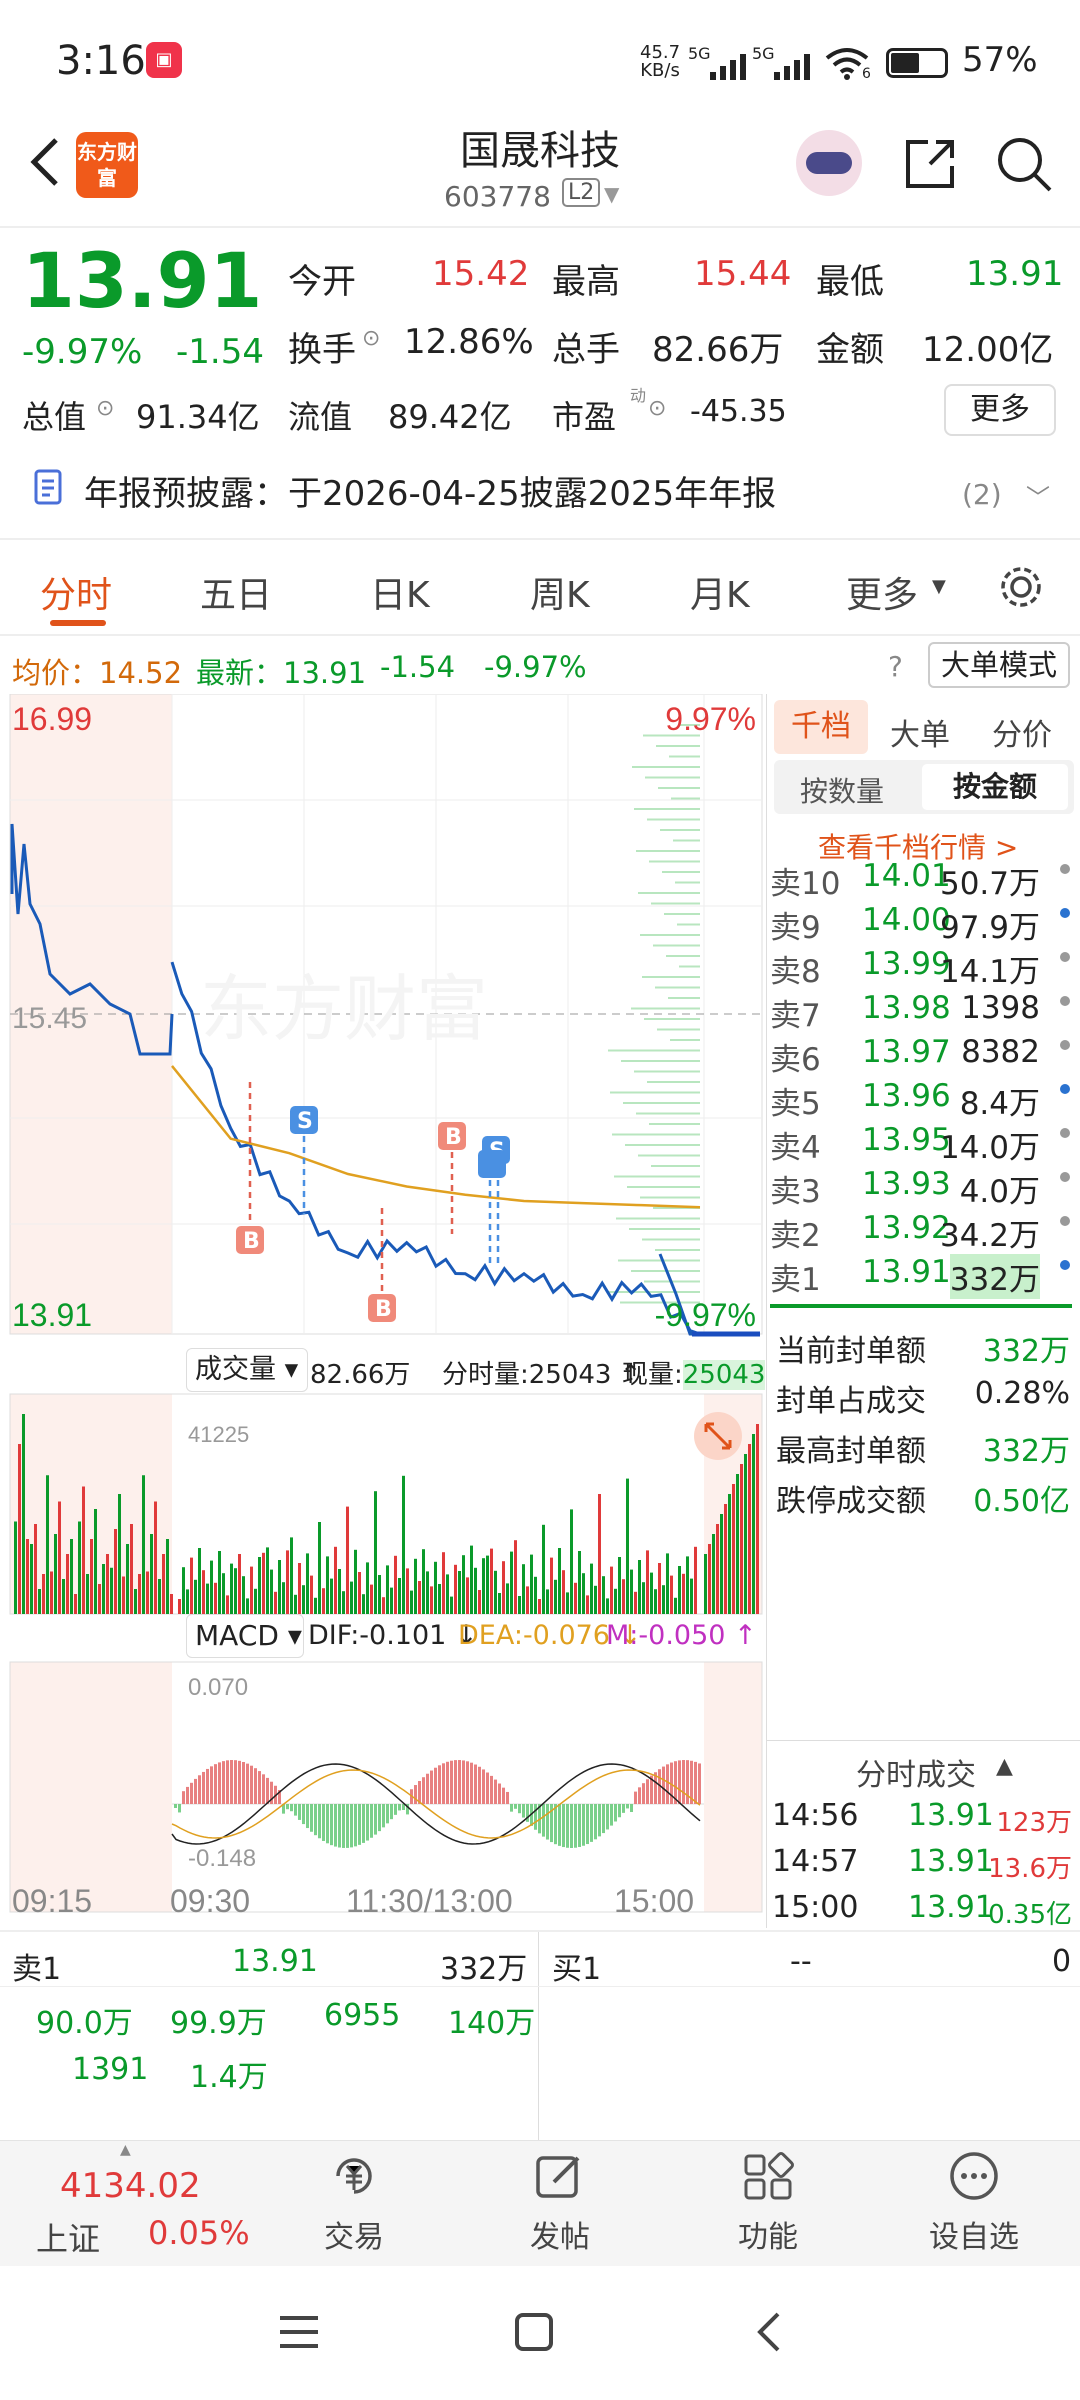  What do you see at coordinates (916, 1772) in the screenshot?
I see `trades-title: 分时成交` at bounding box center [916, 1772].